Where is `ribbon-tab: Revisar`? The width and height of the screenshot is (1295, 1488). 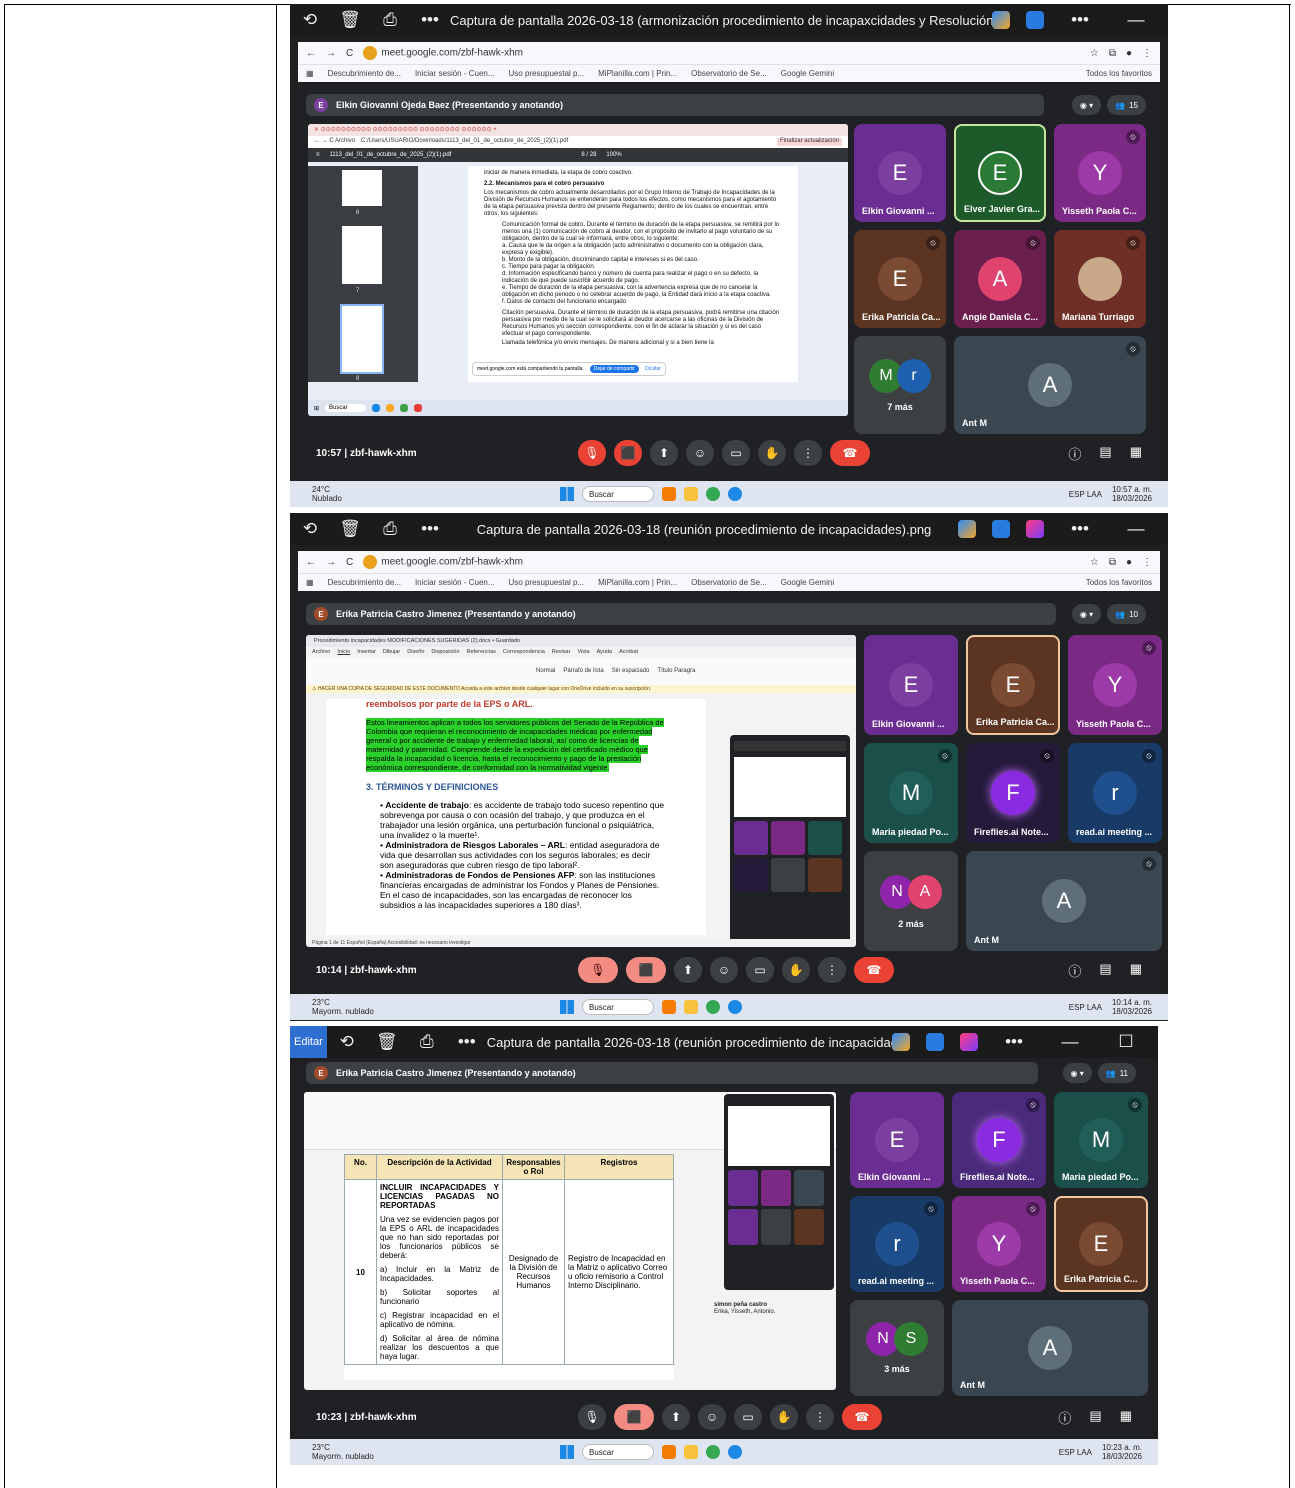
ribbon-tab: Revisar is located at coordinates (561, 652).